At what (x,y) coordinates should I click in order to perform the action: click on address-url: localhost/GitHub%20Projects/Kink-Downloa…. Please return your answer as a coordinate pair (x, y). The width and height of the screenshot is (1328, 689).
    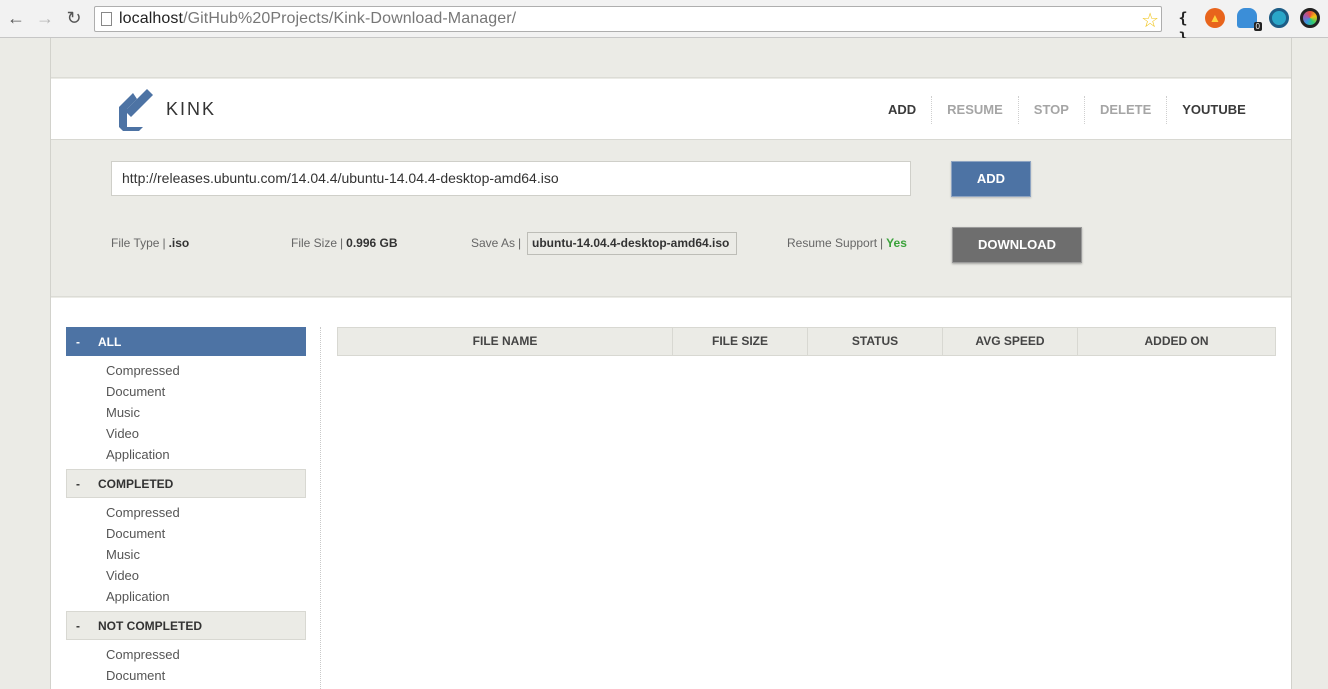
    Looking at the image, I should click on (317, 19).